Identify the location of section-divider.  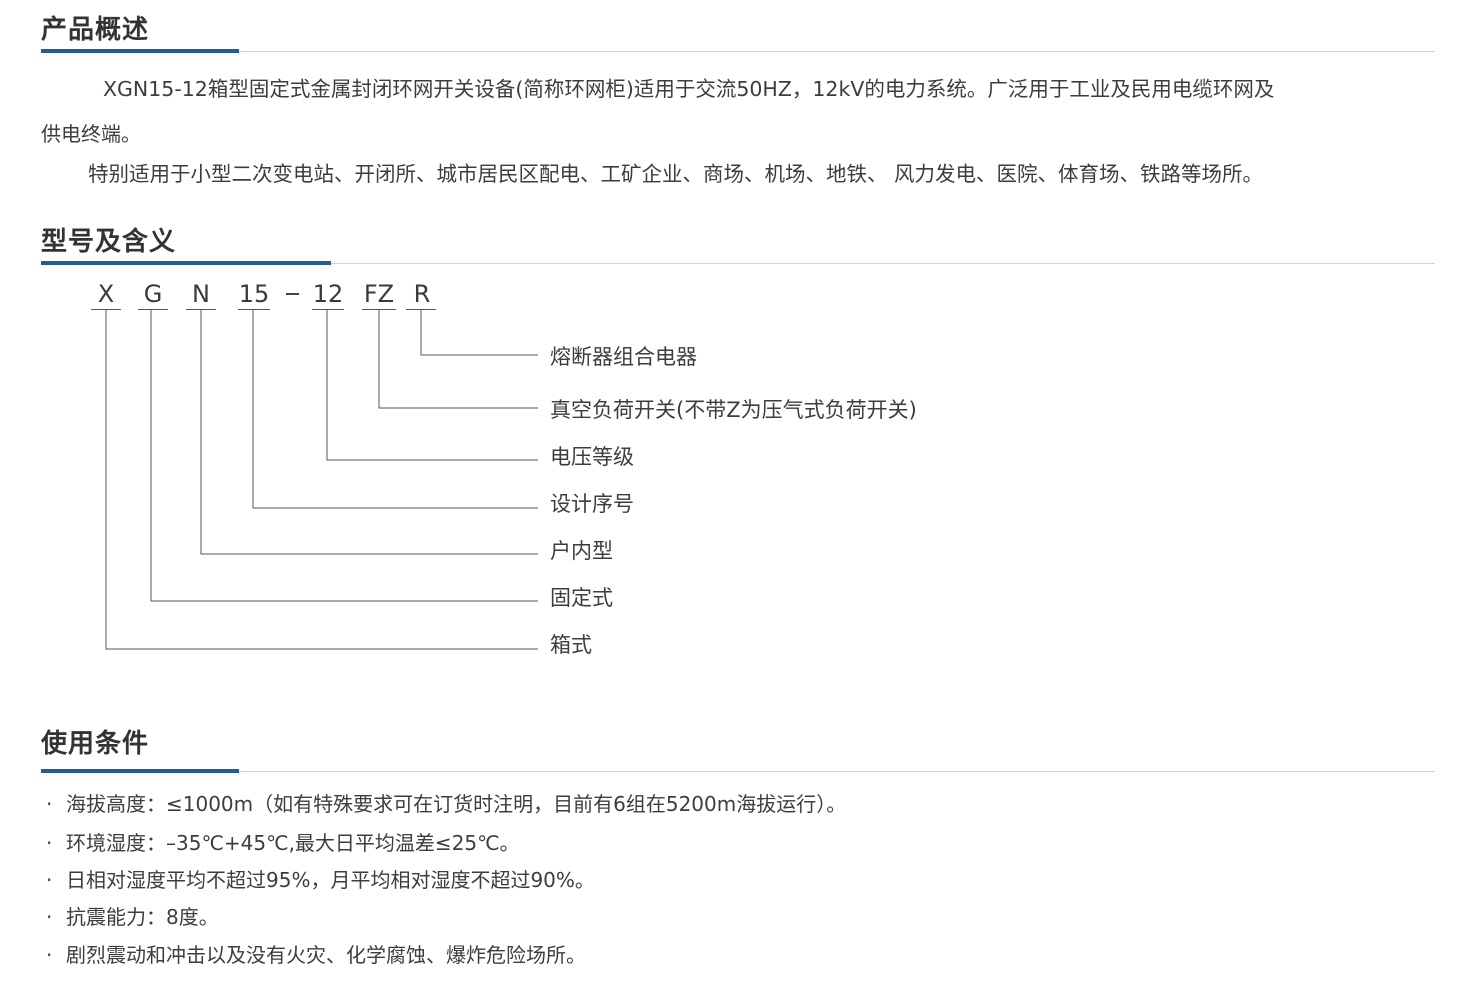
(738, 771).